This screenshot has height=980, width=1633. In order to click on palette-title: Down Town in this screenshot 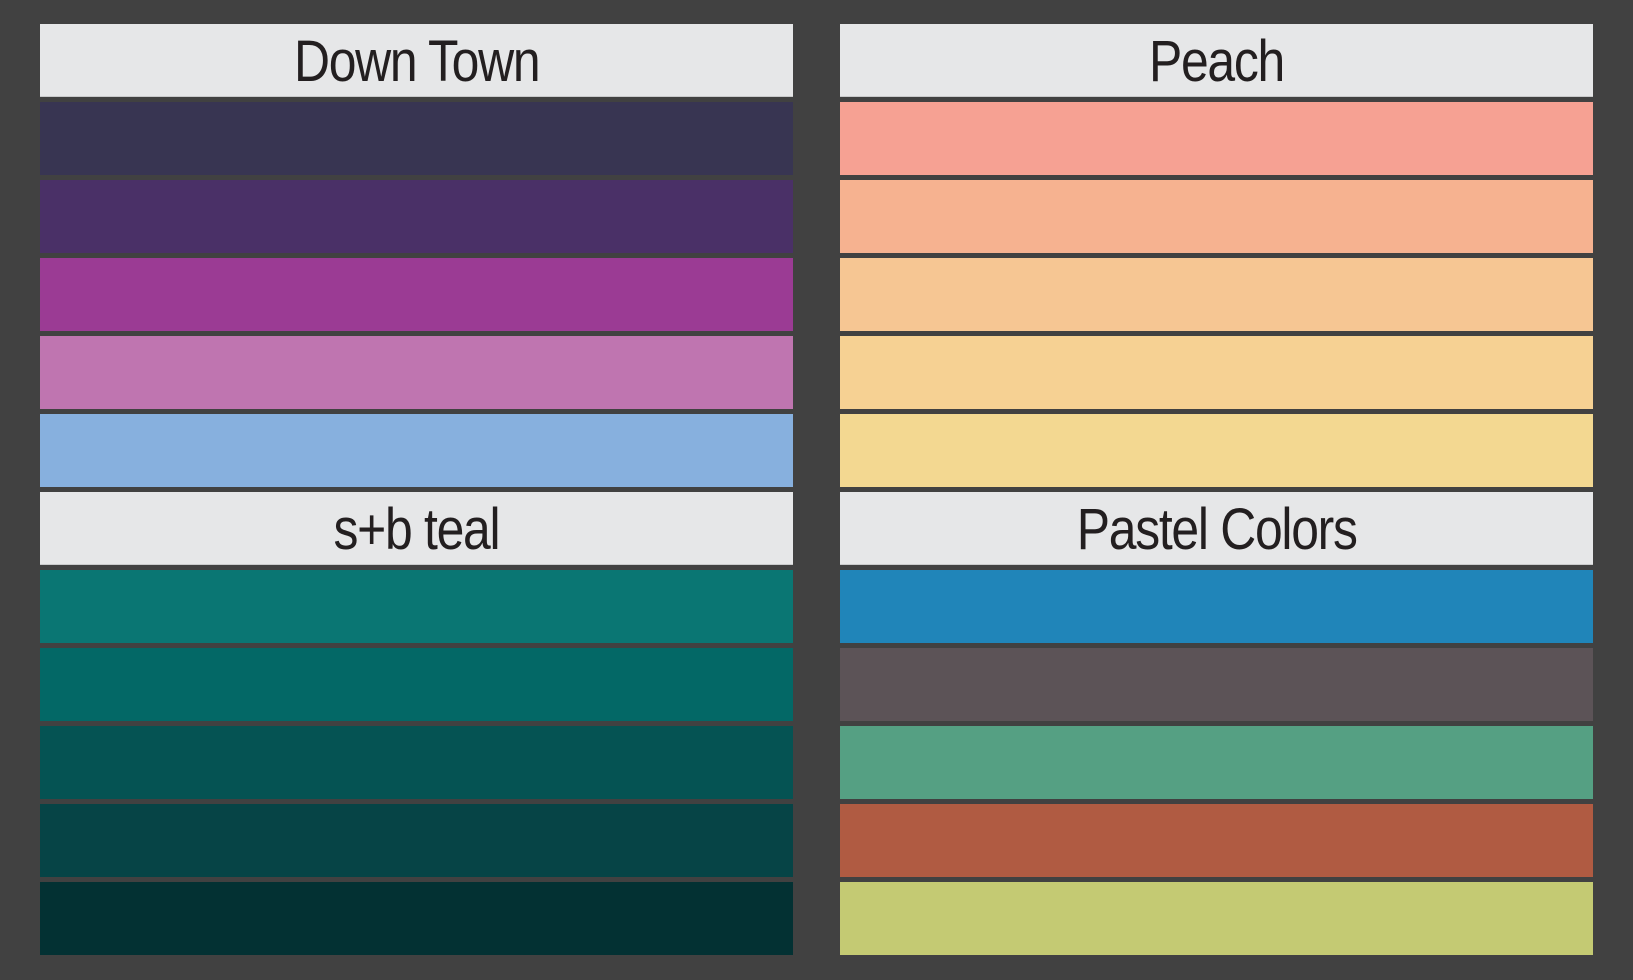, I will do `click(416, 60)`.